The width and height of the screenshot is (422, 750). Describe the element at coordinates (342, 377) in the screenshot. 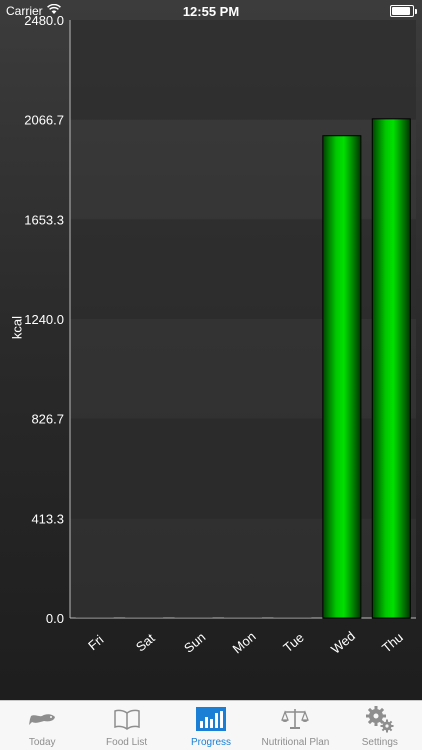

I see `bar-wed` at that location.